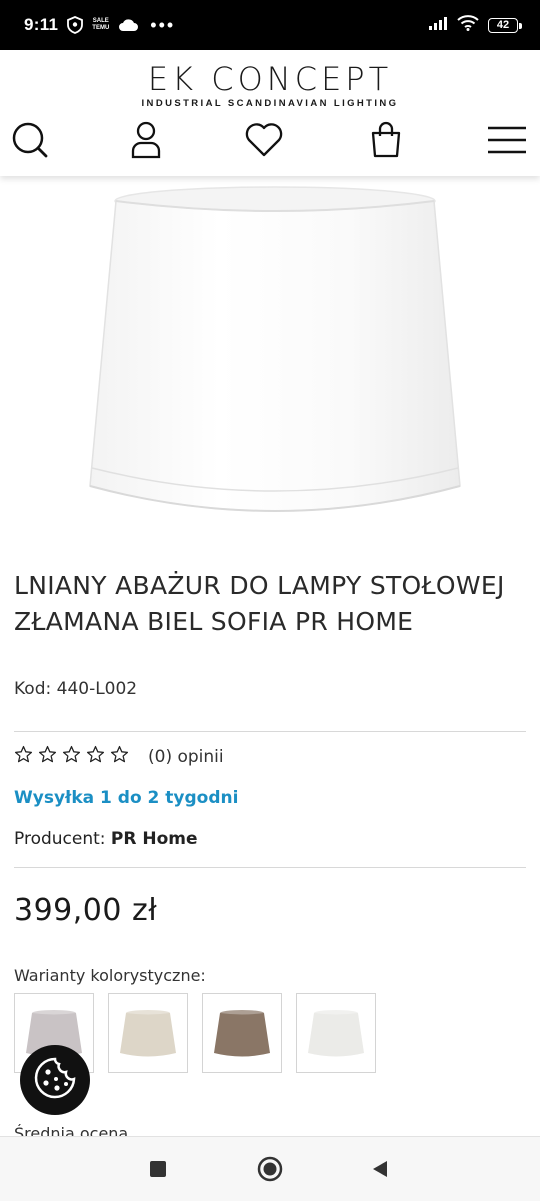  Describe the element at coordinates (146, 140) in the screenshot. I see `user-icon` at that location.